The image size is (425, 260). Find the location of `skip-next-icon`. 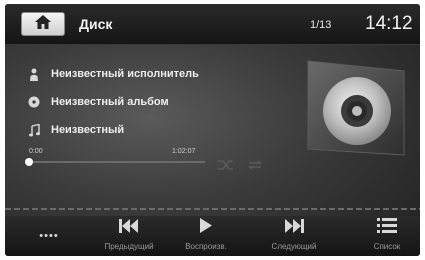

skip-next-icon is located at coordinates (294, 228).